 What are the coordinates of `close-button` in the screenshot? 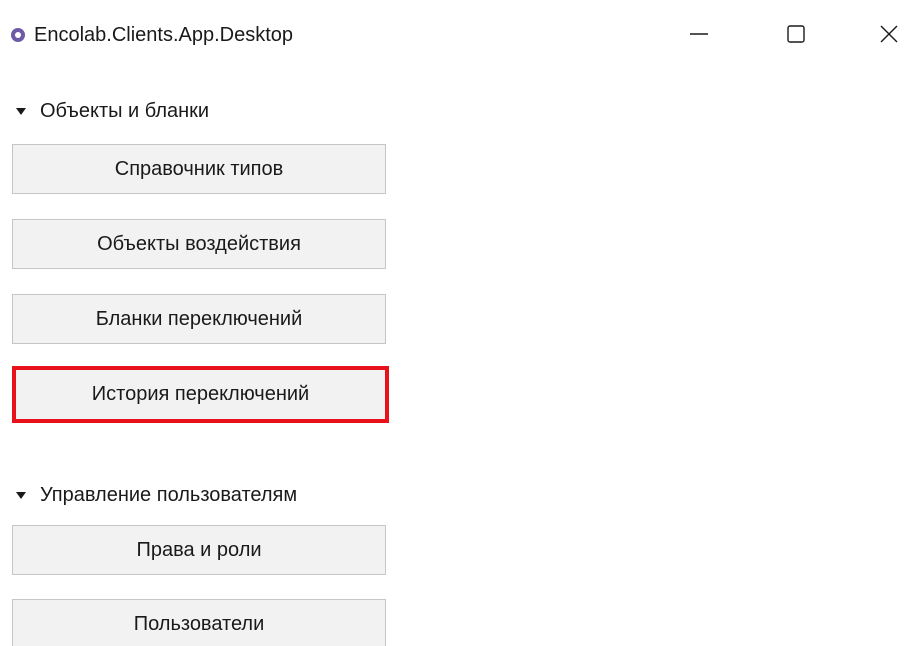 It's located at (889, 34).